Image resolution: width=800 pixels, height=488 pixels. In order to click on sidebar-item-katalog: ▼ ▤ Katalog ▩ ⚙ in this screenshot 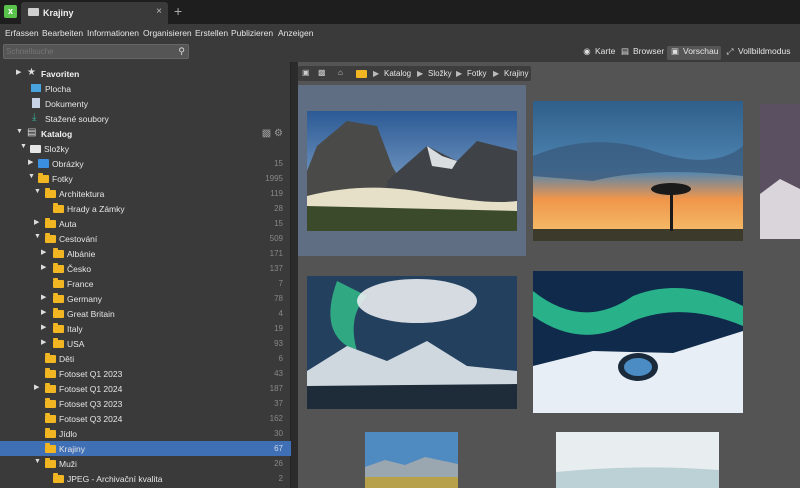, I will do `click(145, 133)`.